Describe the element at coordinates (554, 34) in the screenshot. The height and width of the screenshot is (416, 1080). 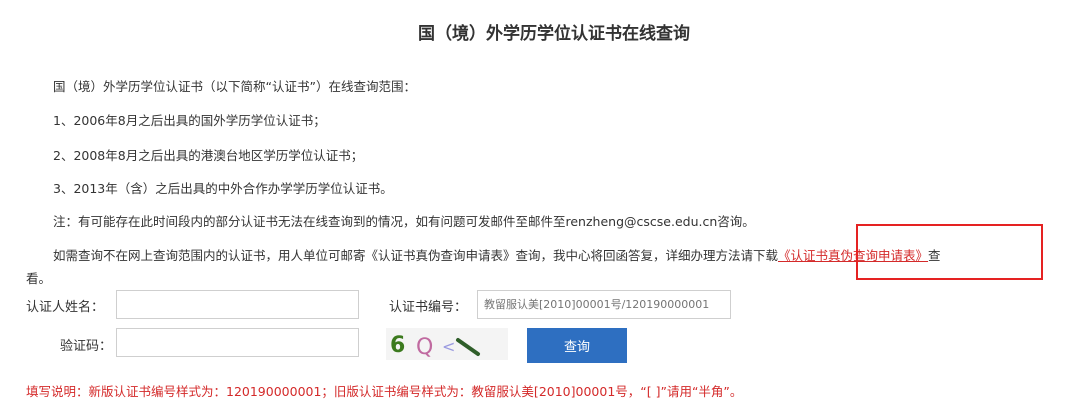
I see `page-title: 国（境）外学历学位认证书在线查询` at that location.